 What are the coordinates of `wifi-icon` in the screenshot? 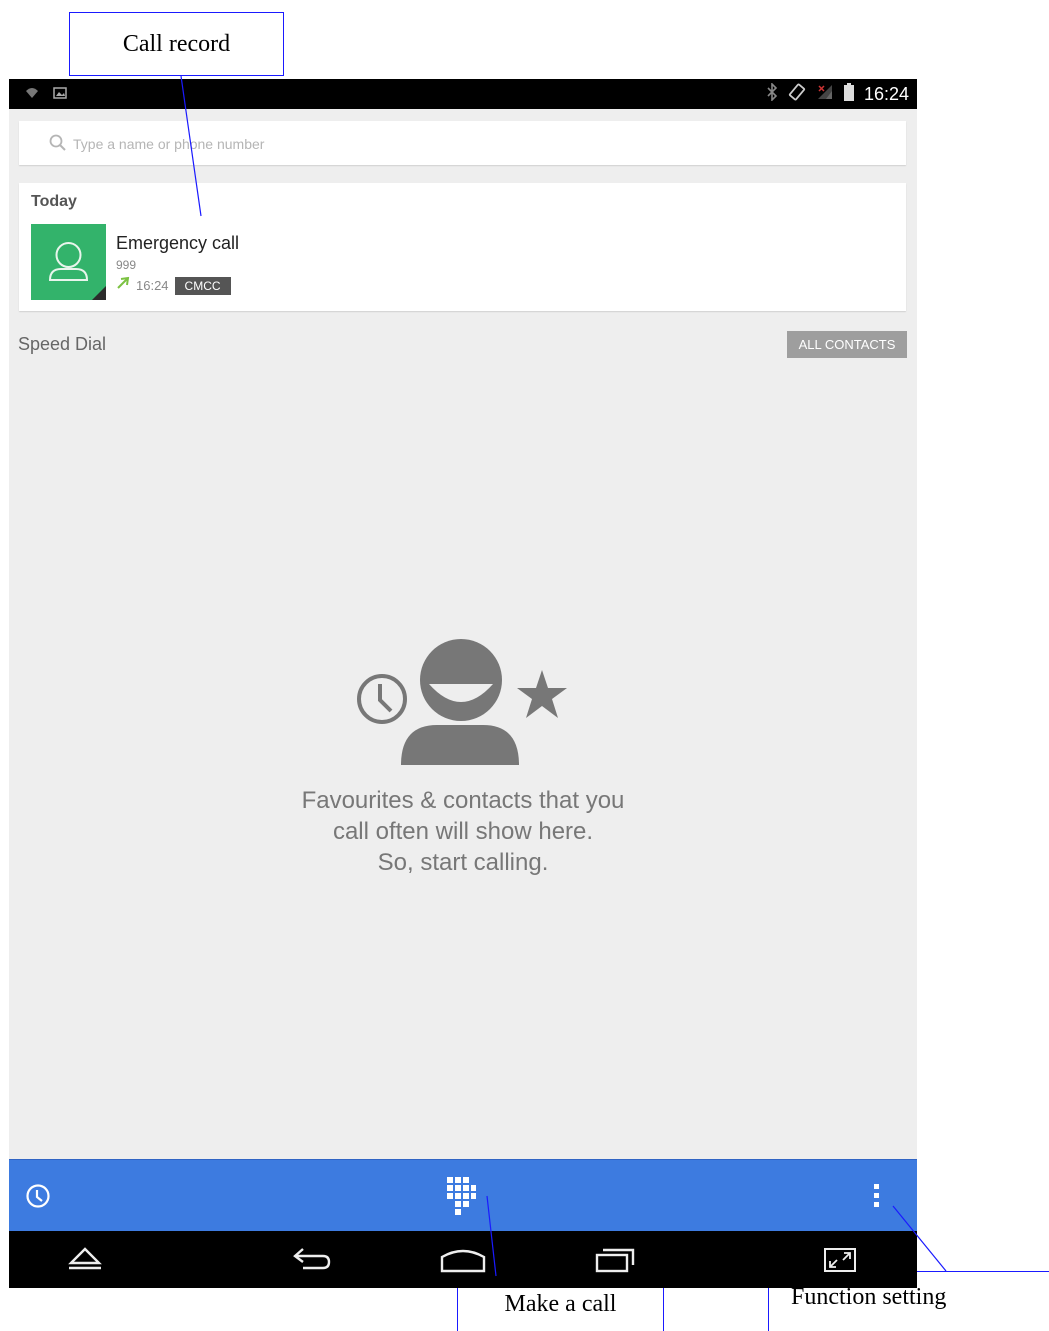 It's located at (32, 95).